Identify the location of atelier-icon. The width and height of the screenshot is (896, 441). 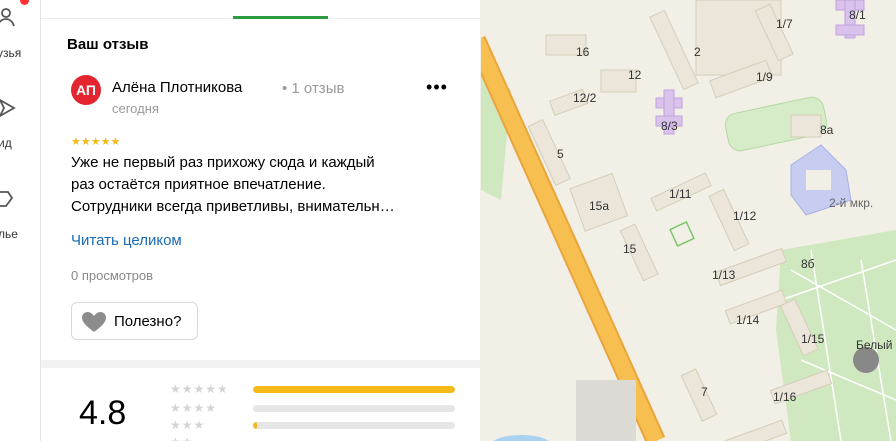
(7, 199).